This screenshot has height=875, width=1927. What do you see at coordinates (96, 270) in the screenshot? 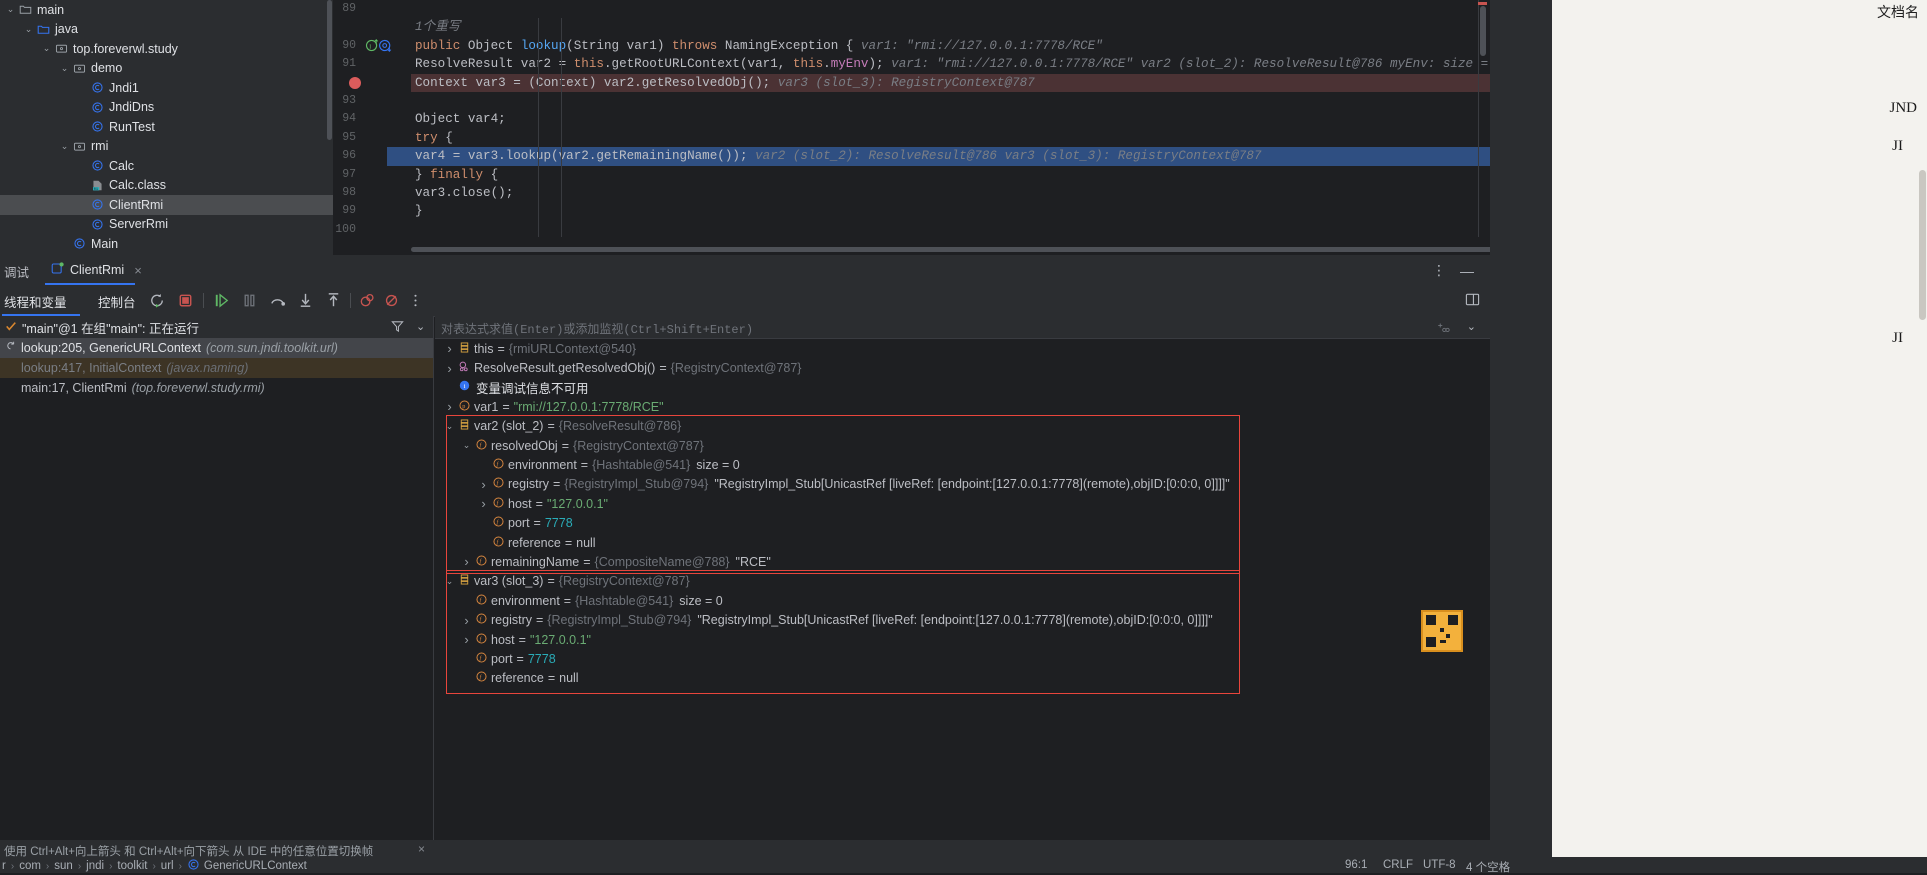
I see `debug-session-tab-clientrmi: ClientRmi ×` at bounding box center [96, 270].